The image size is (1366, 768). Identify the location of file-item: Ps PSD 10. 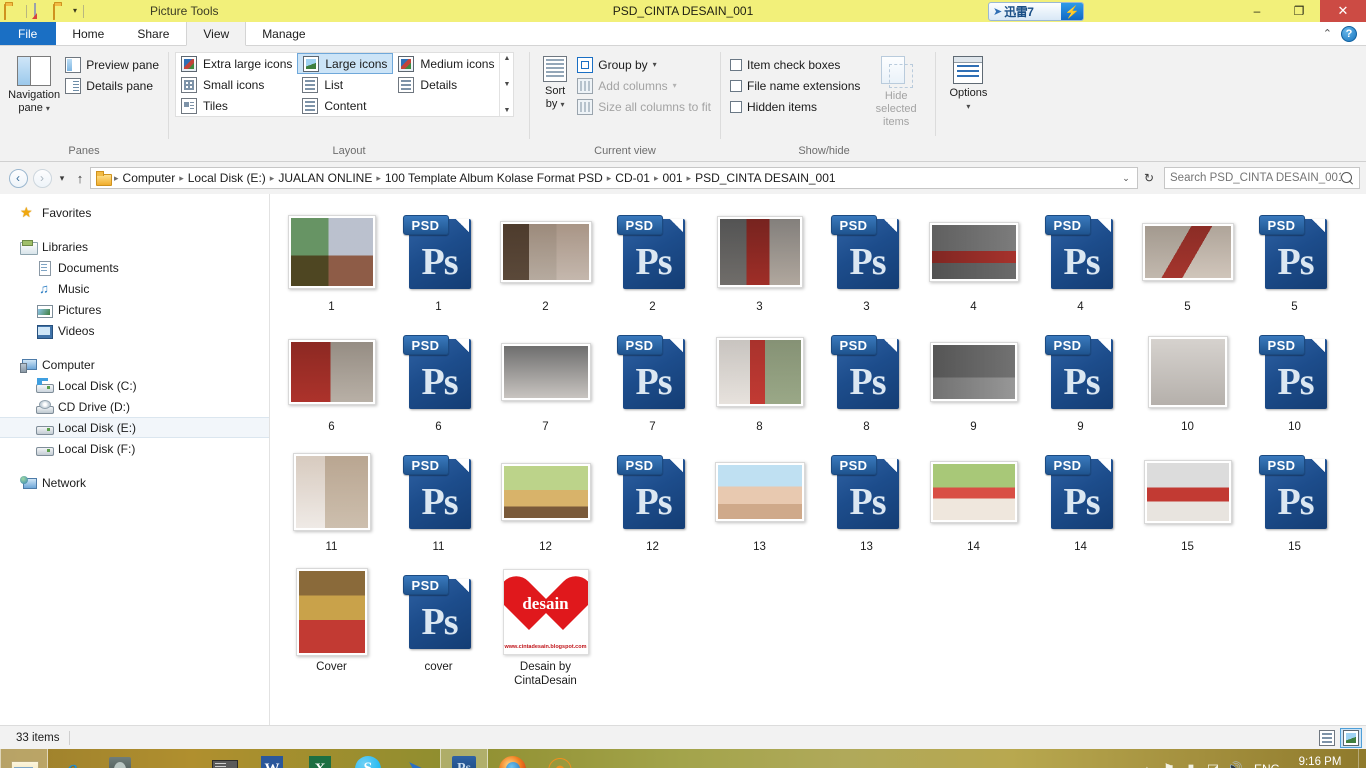
(1294, 382).